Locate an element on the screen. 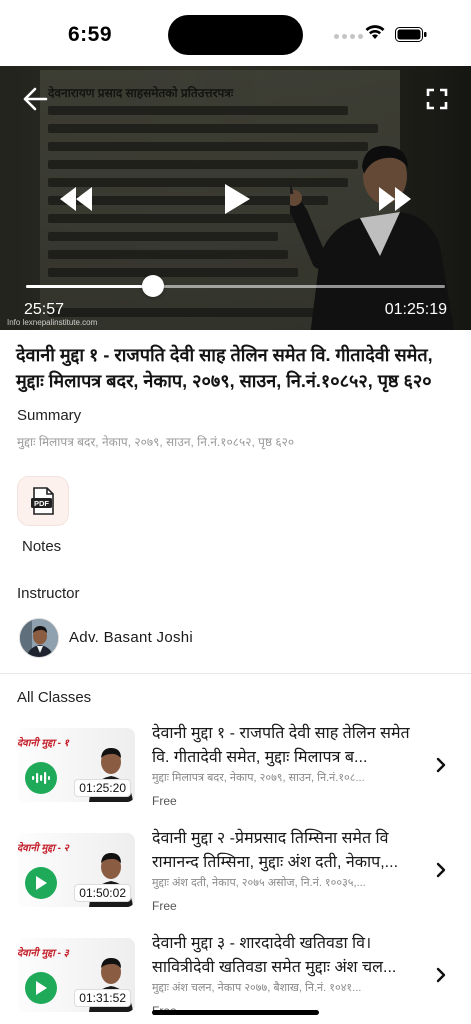  class-thumbnail: देवानी मुद्दा - १ 01:25:20 is located at coordinates (76, 765).